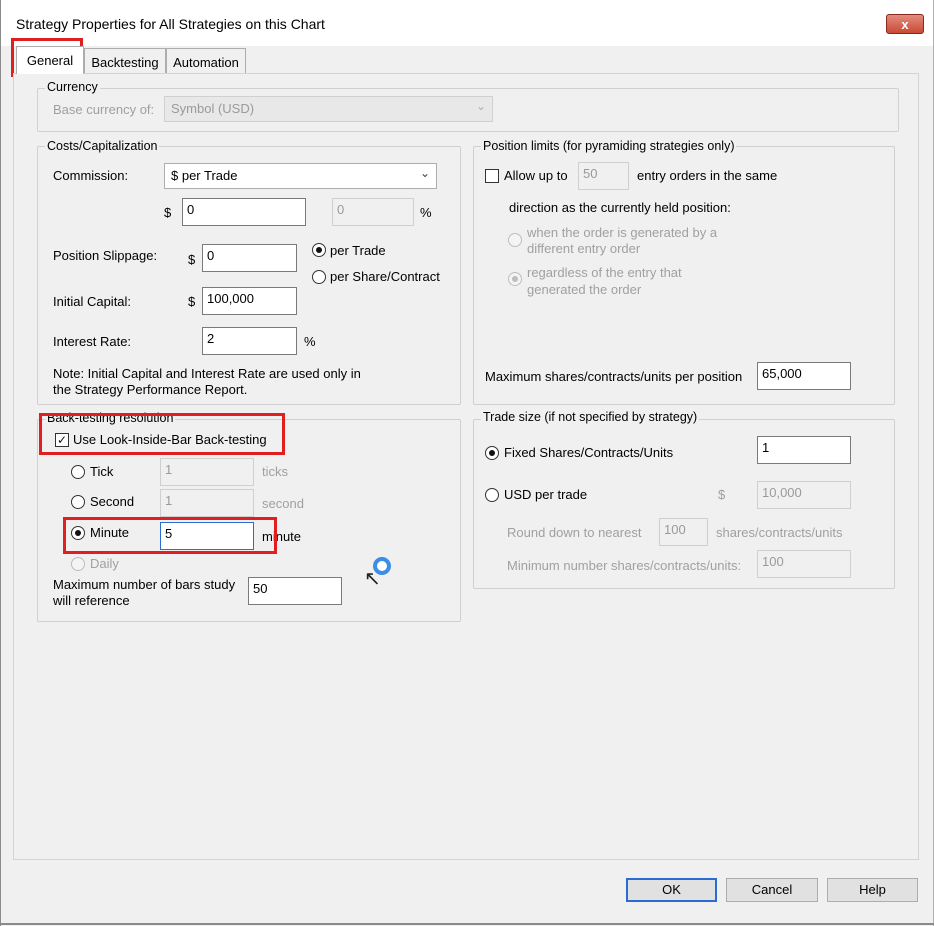 Image resolution: width=934 pixels, height=926 pixels. I want to click on allow-up-to-label: Allow up to, so click(536, 175).